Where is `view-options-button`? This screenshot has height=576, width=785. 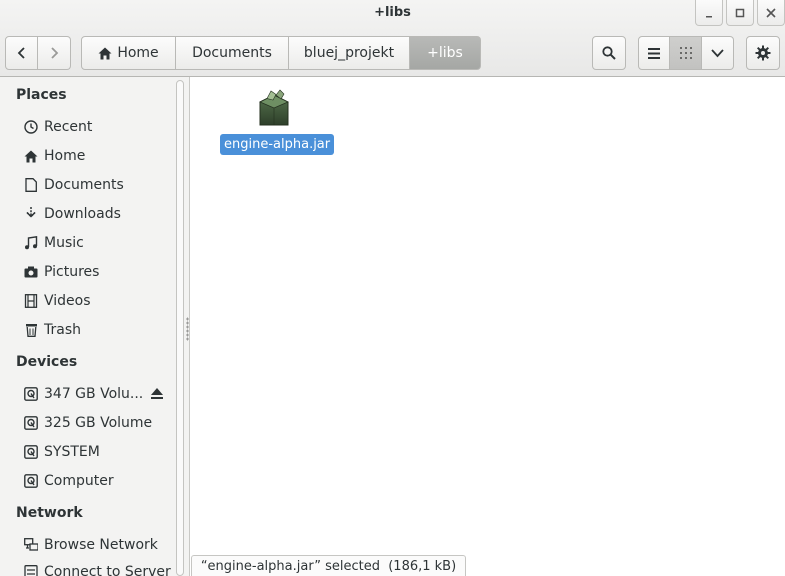
view-options-button is located at coordinates (718, 53).